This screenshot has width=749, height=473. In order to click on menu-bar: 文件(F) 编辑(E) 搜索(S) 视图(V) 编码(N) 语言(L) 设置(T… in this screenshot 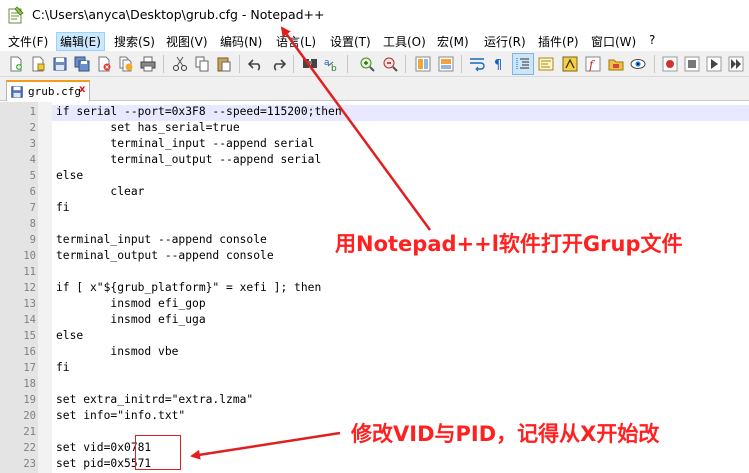, I will do `click(374, 40)`.